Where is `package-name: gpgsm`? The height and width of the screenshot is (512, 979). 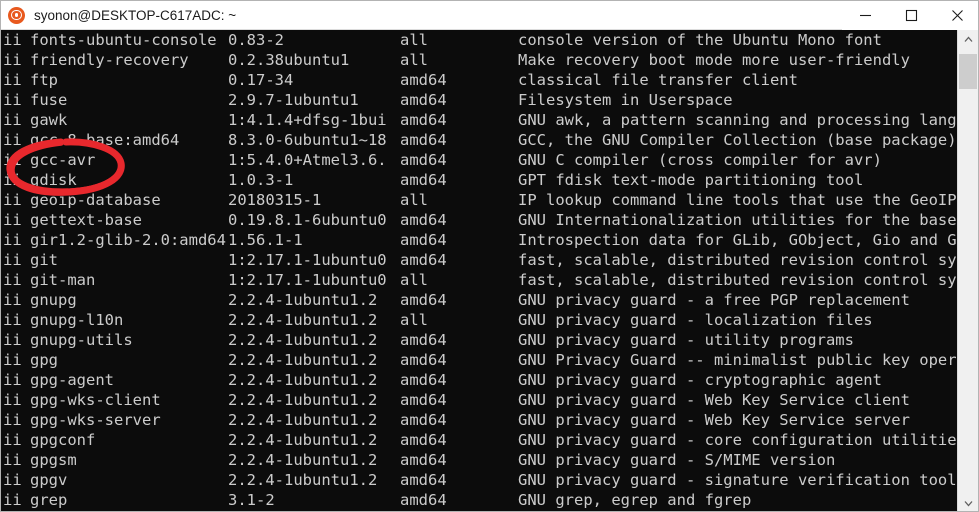
package-name: gpgsm is located at coordinates (53, 460).